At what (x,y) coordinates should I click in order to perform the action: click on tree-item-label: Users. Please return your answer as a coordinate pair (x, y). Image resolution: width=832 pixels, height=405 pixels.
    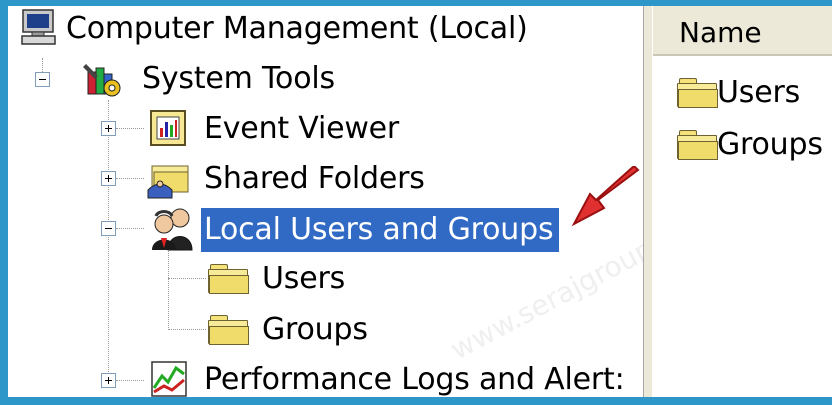
    Looking at the image, I should click on (304, 278).